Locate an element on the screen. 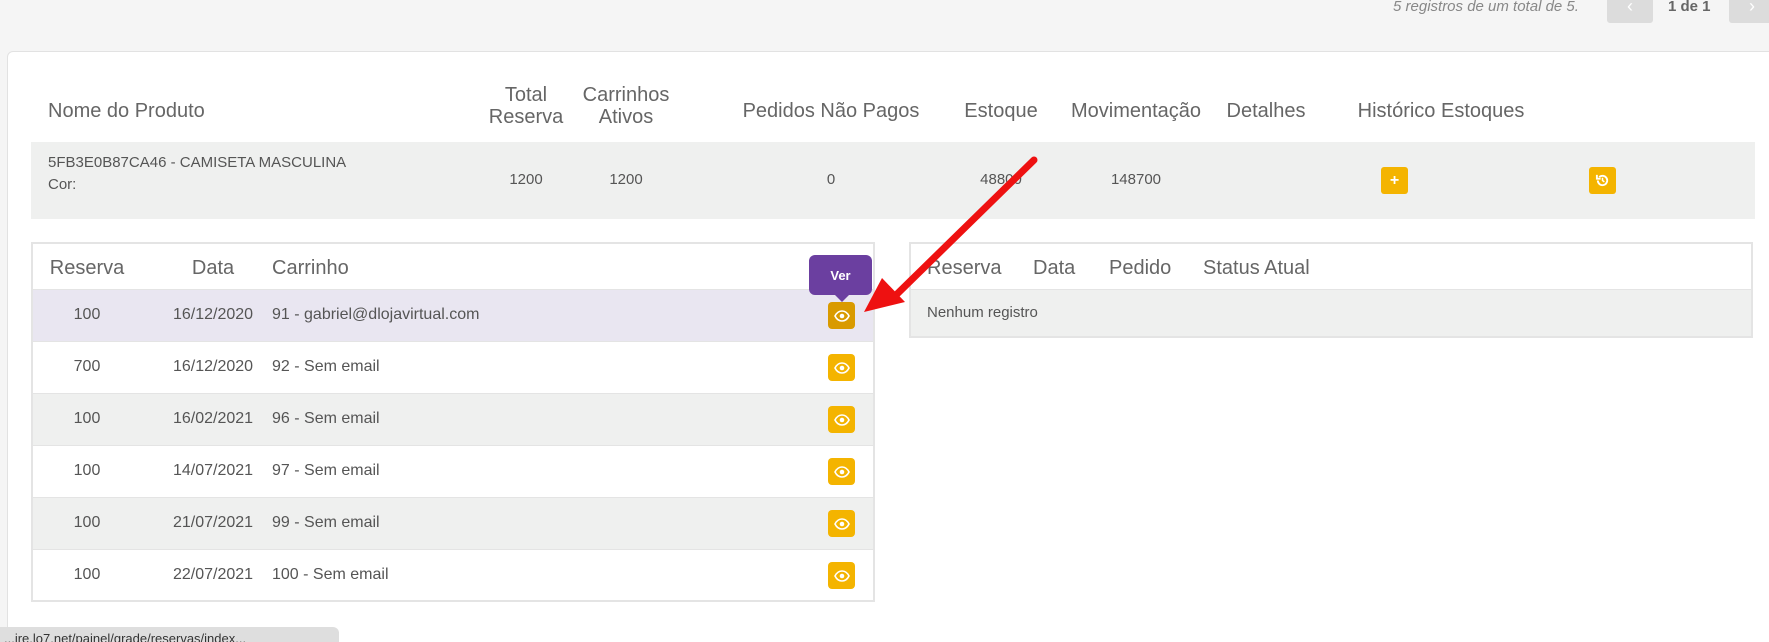 This screenshot has width=1769, height=642. row-data: 14/07/2021 is located at coordinates (213, 470).